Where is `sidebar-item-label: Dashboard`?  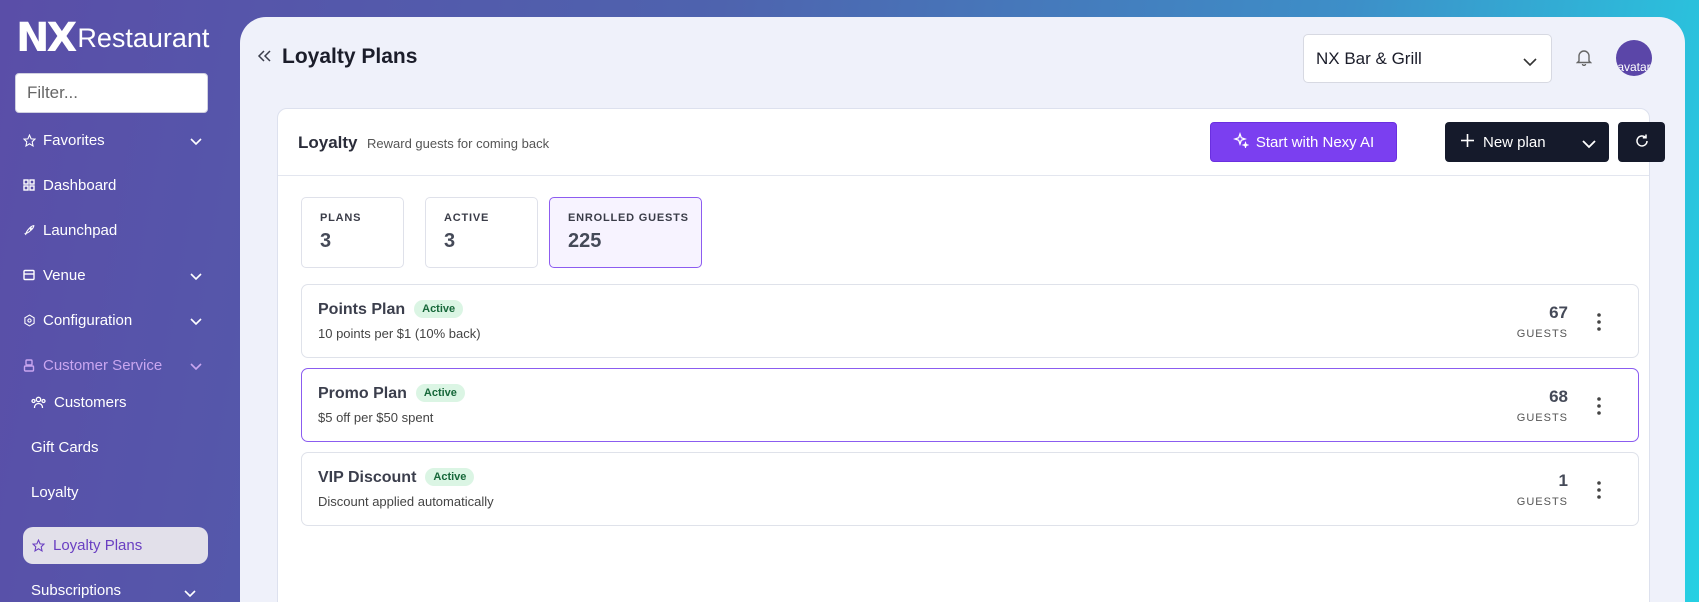 sidebar-item-label: Dashboard is located at coordinates (80, 185).